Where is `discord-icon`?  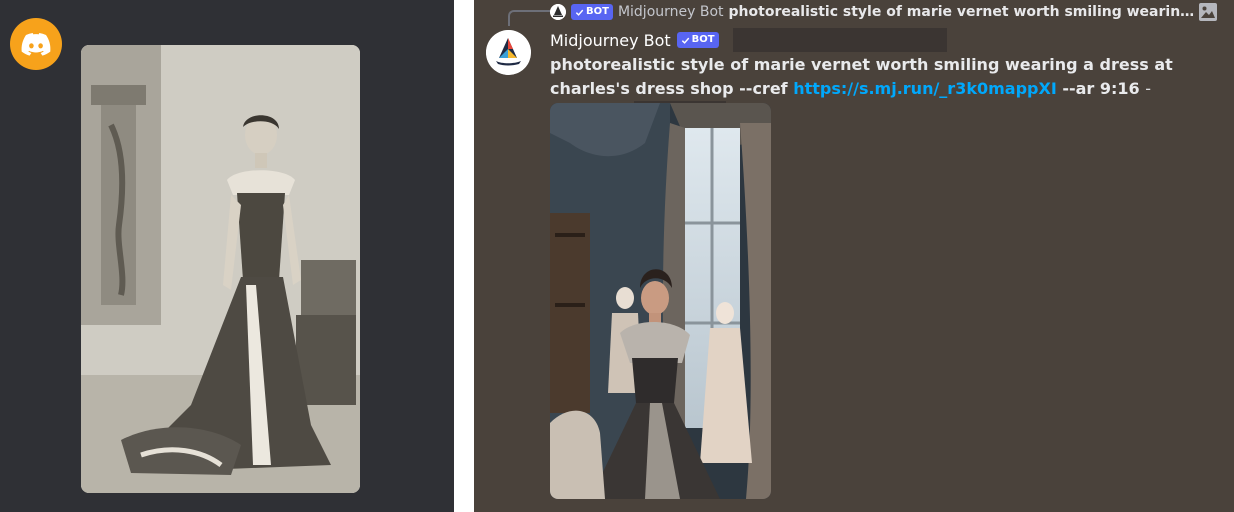
discord-icon is located at coordinates (36, 44).